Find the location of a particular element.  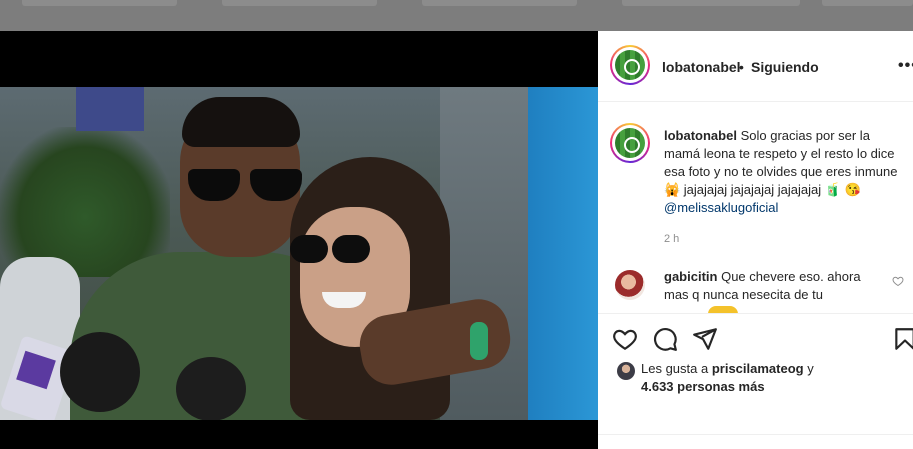

comment-username: gabicitin is located at coordinates (690, 276).